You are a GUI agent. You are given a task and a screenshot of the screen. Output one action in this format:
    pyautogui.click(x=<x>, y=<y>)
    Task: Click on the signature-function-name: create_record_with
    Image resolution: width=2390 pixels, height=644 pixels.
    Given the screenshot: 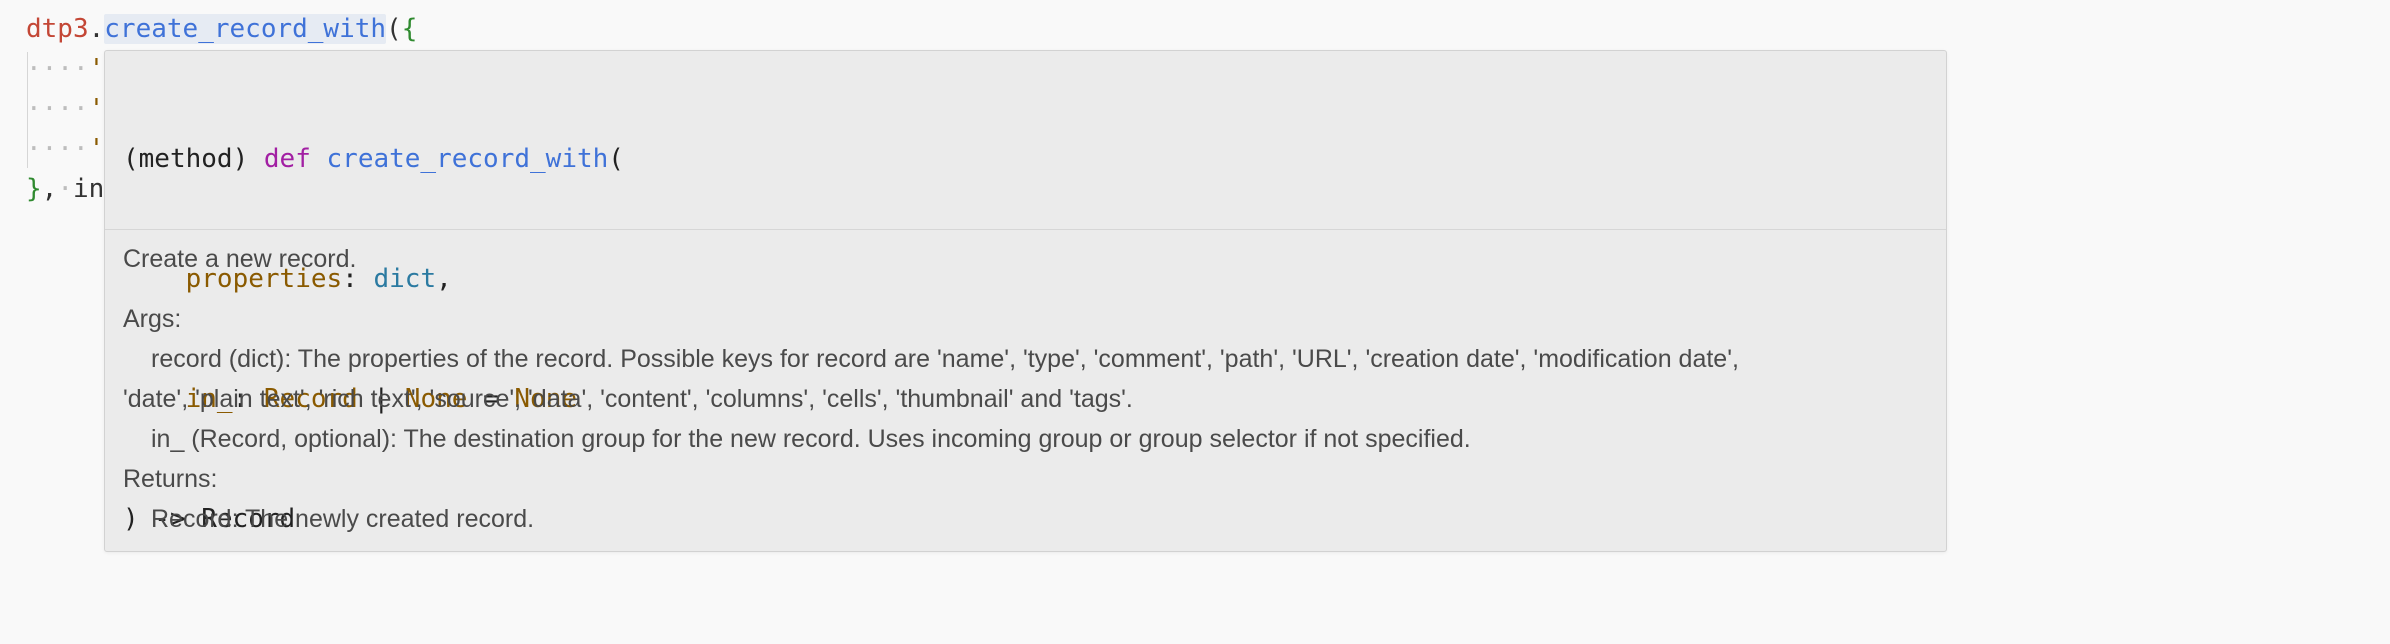 What is the action you would take?
    pyautogui.click(x=467, y=159)
    